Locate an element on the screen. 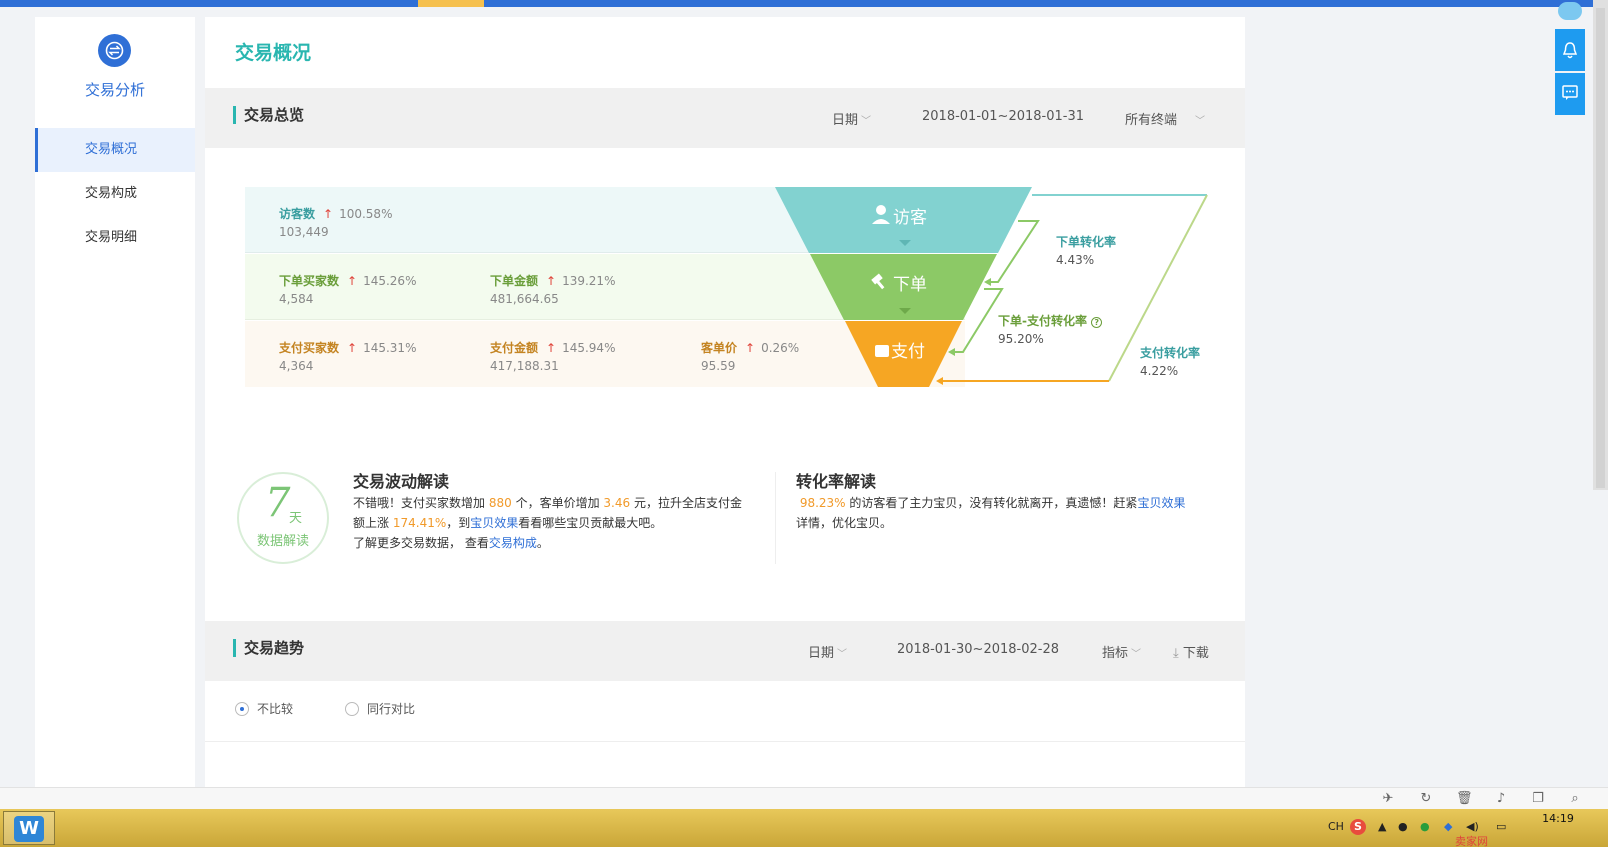  radio-selected-icon is located at coordinates (242, 709).